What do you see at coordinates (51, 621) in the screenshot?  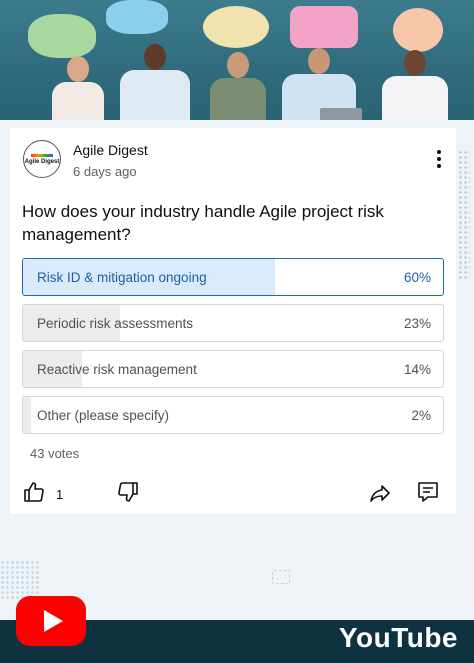 I see `youtube-logo-icon` at bounding box center [51, 621].